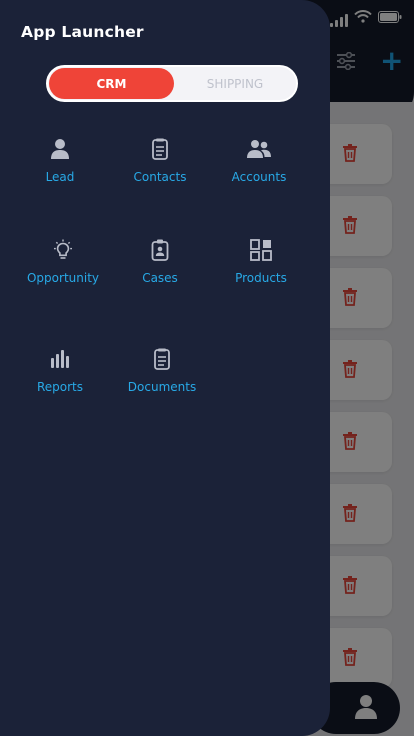  I want to click on launcher-item-lead: Lead, so click(60, 160).